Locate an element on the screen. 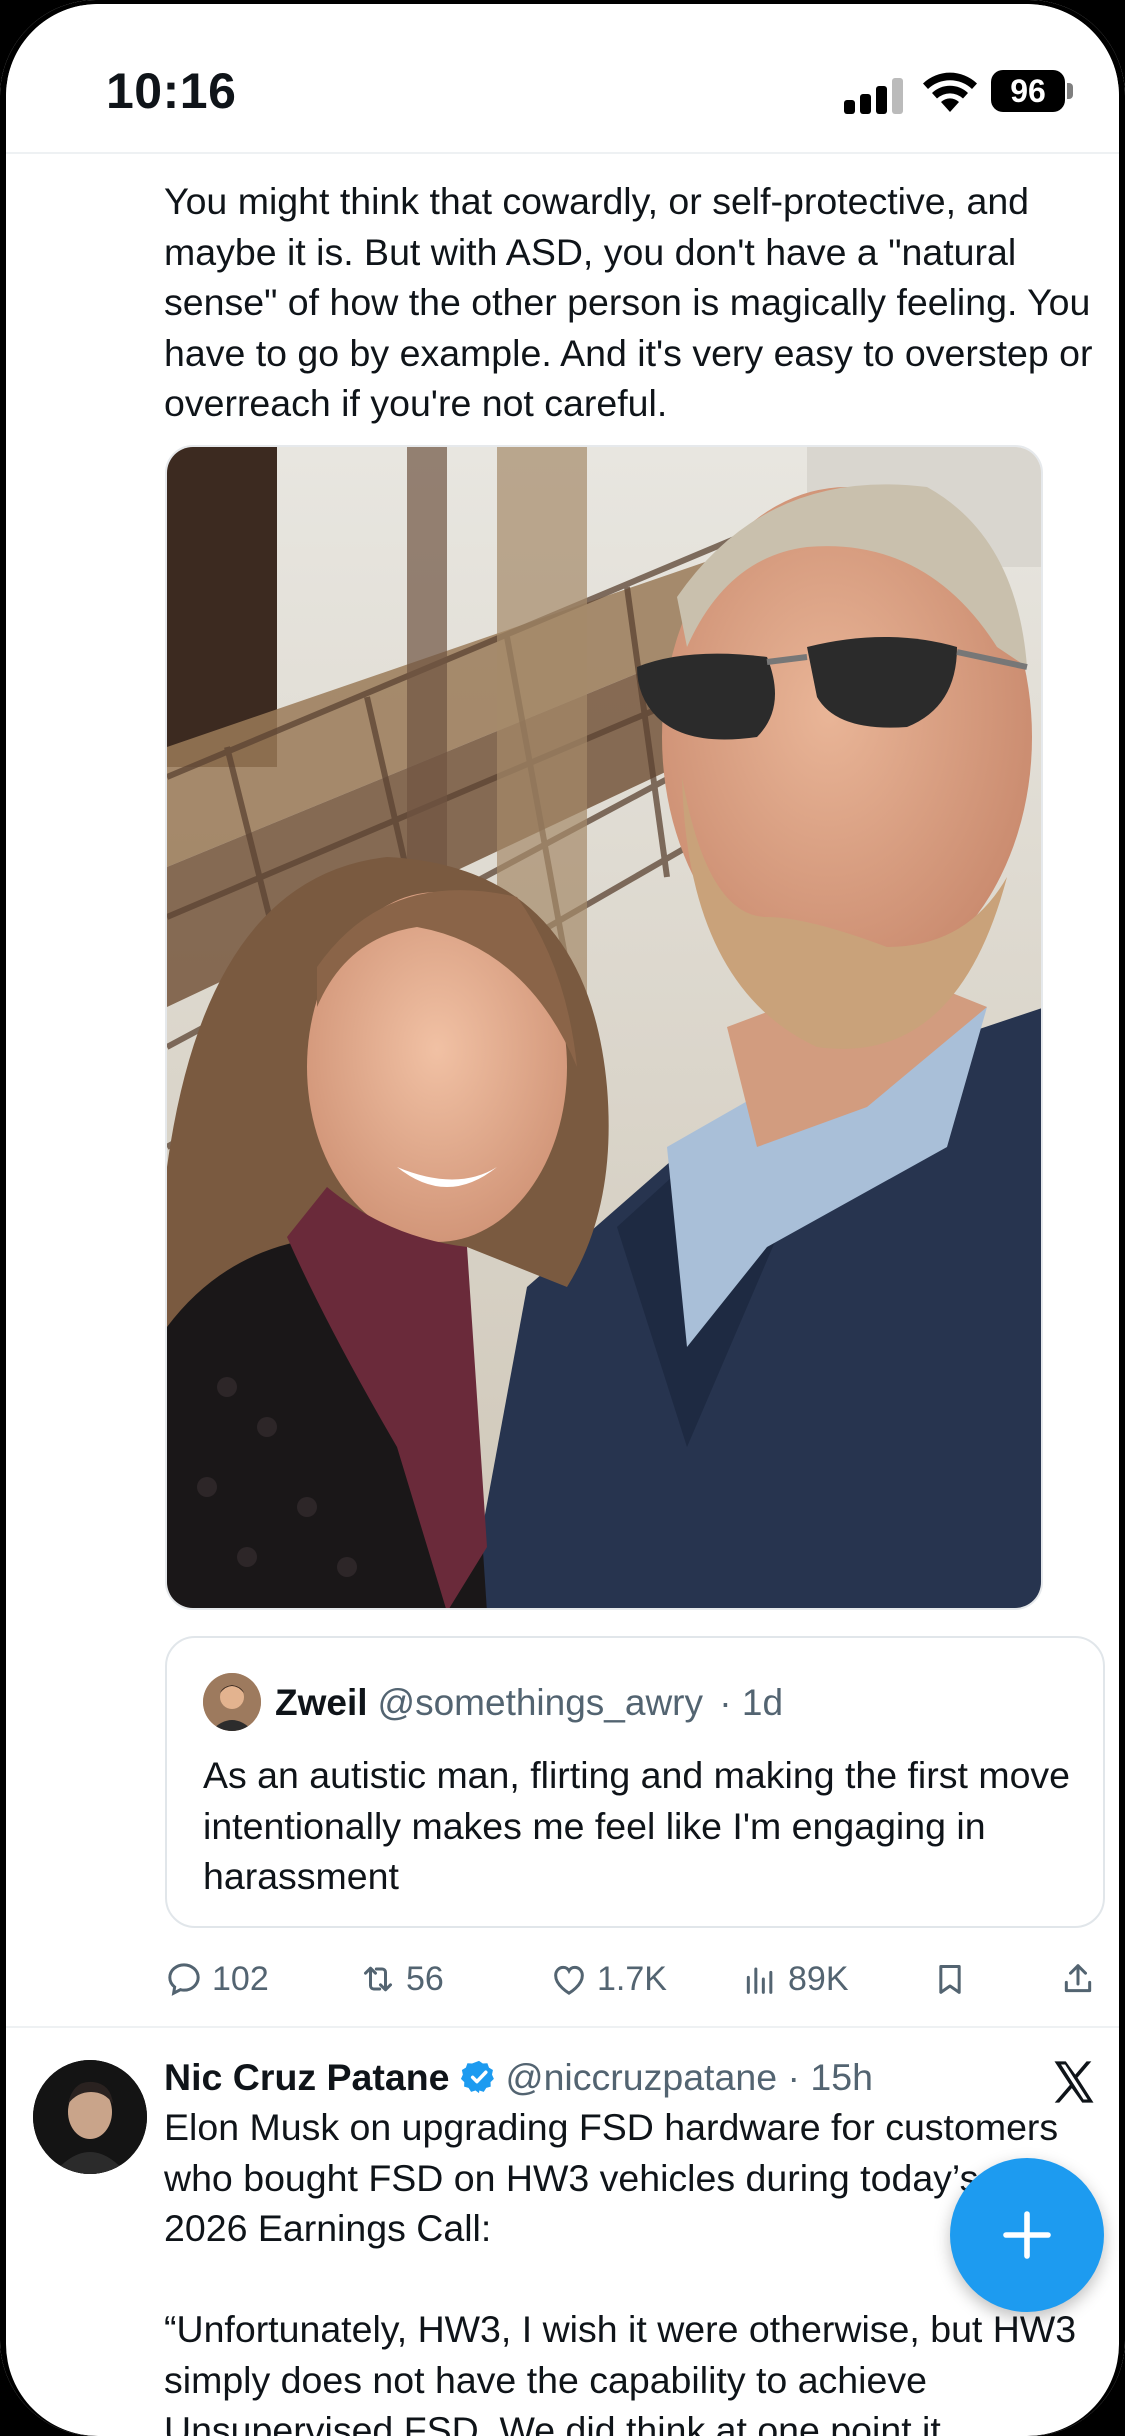 This screenshot has height=2436, width=1125. status-time: 10:16 is located at coordinates (171, 91).